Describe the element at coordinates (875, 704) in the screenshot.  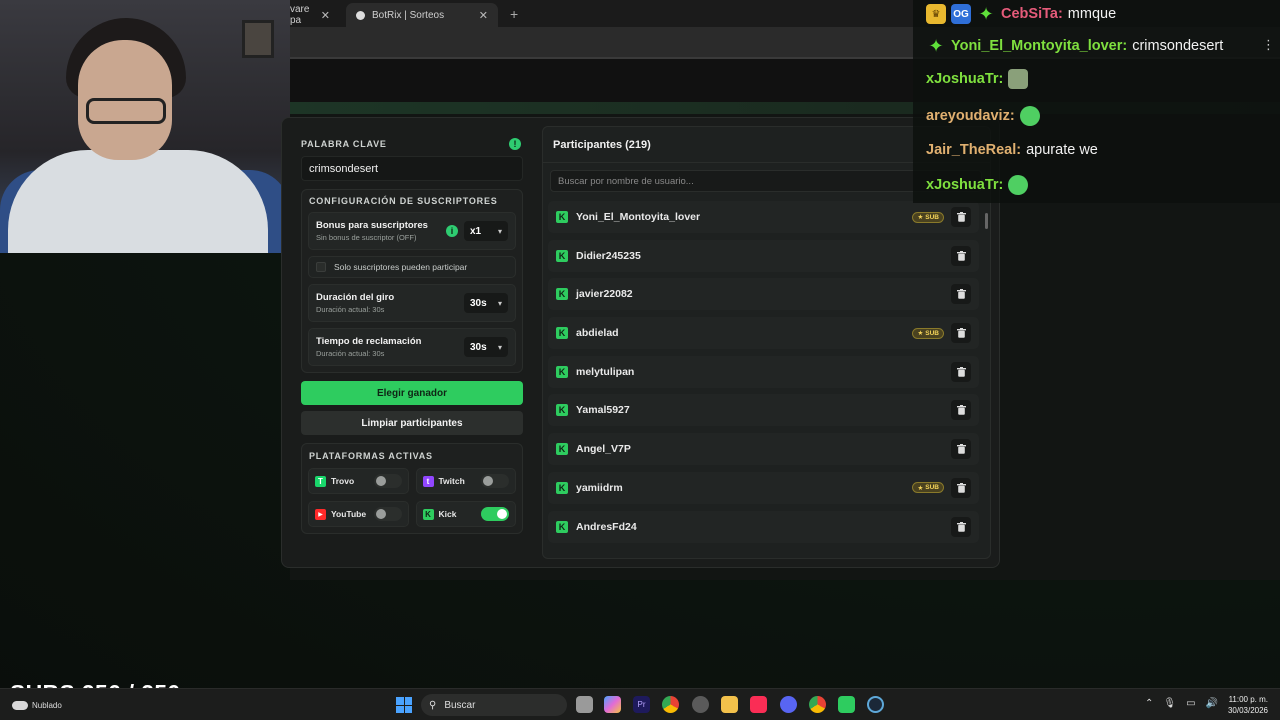
I see `steam-icon` at that location.